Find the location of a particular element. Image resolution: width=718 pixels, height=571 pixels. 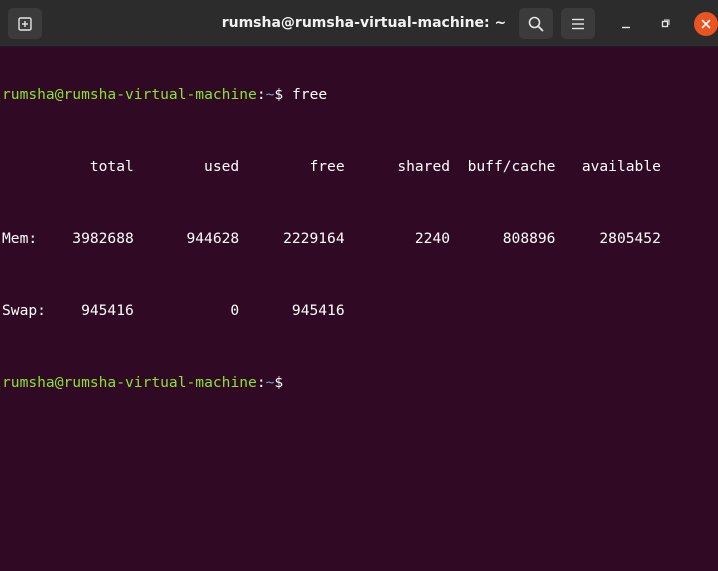

header-total: total is located at coordinates (111, 166).